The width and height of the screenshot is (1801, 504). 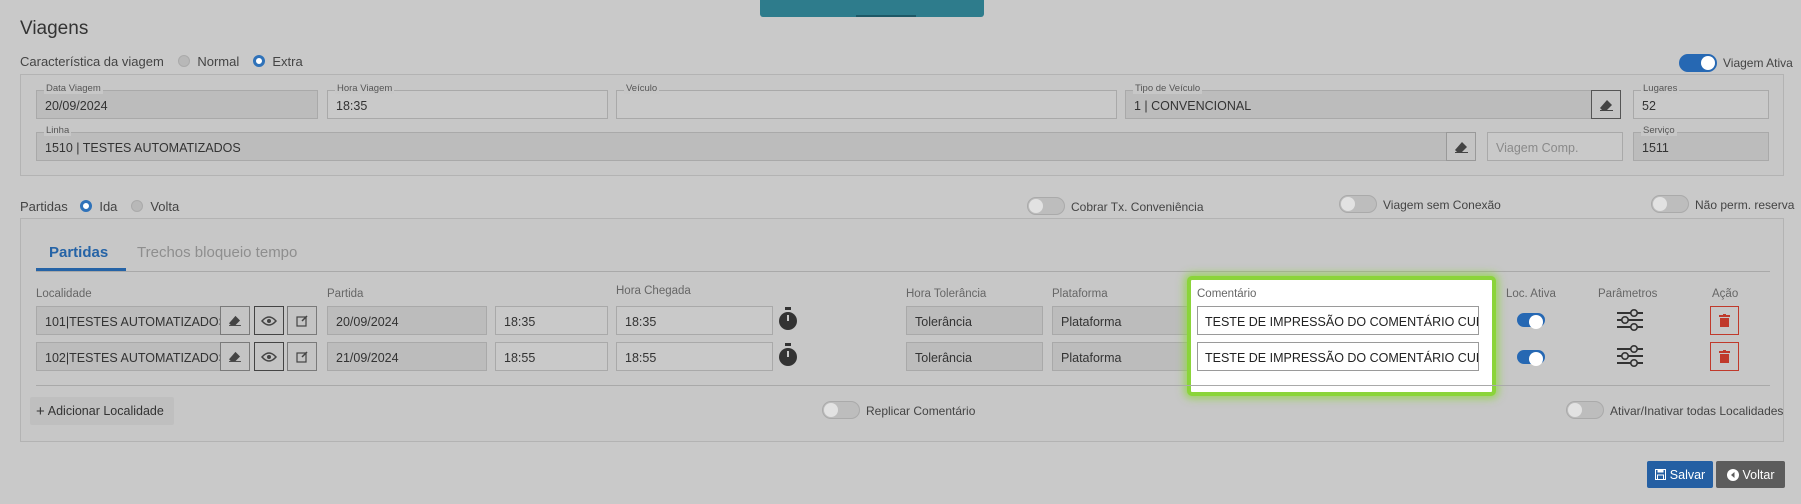 What do you see at coordinates (946, 294) in the screenshot?
I see `col-hora-tolerancia: Hora Tolerância` at bounding box center [946, 294].